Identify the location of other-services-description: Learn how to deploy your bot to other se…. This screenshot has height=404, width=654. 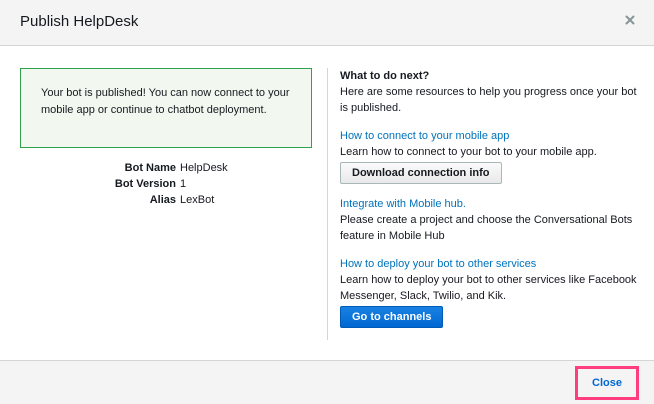
(488, 288).